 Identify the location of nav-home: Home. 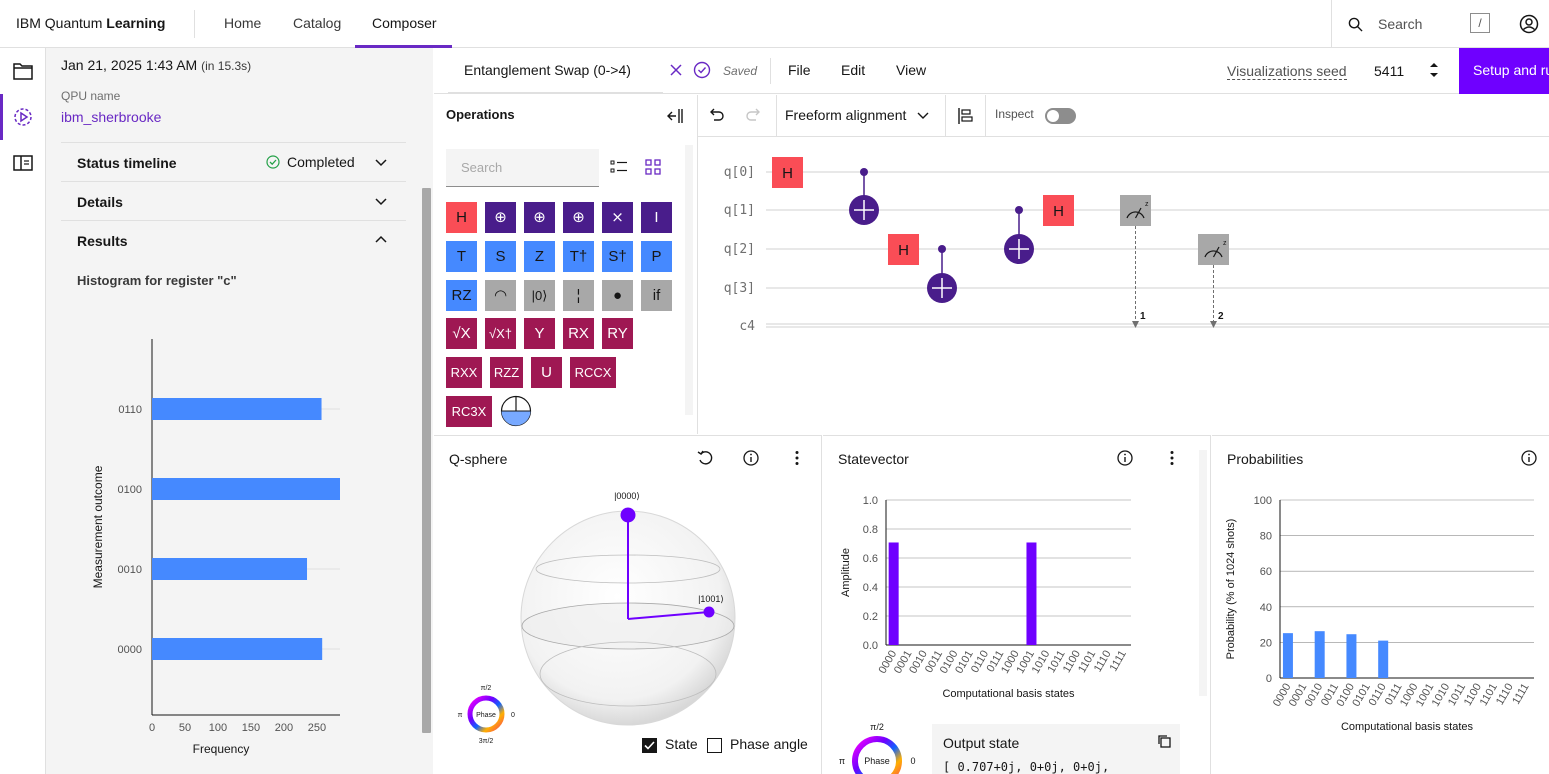
(242, 23).